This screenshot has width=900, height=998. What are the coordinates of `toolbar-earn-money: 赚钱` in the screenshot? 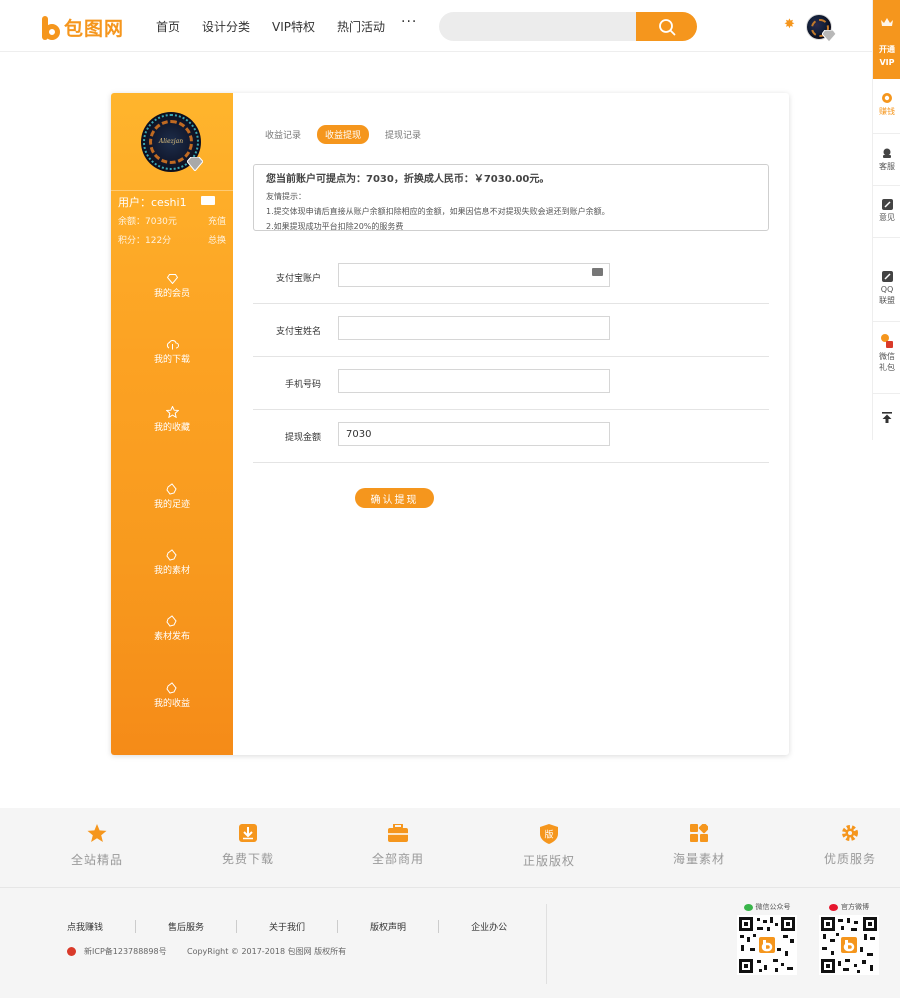 It's located at (886, 106).